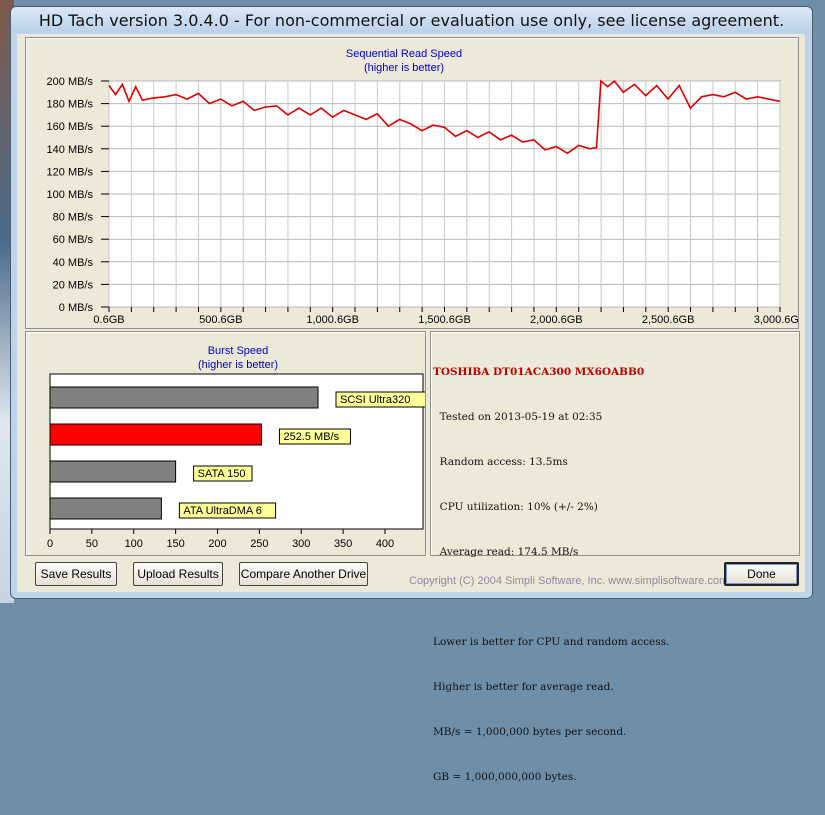 This screenshot has width=825, height=815. Describe the element at coordinates (523, 687) in the screenshot. I see `note-higher-better: Higher is better for average read.` at that location.